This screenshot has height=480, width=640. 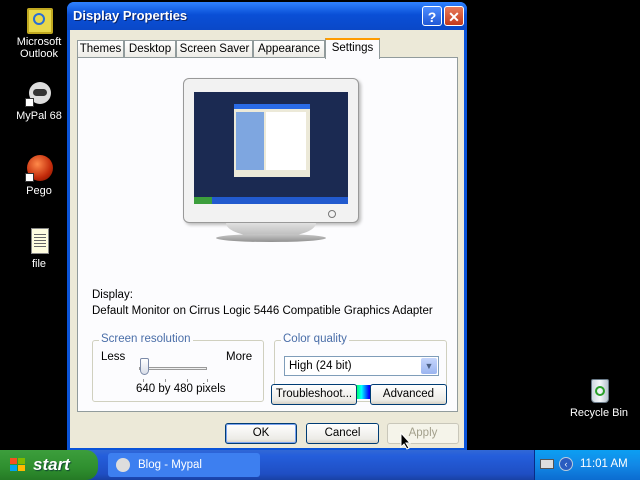 I want to click on cancel-button: Cancel, so click(x=342, y=433).